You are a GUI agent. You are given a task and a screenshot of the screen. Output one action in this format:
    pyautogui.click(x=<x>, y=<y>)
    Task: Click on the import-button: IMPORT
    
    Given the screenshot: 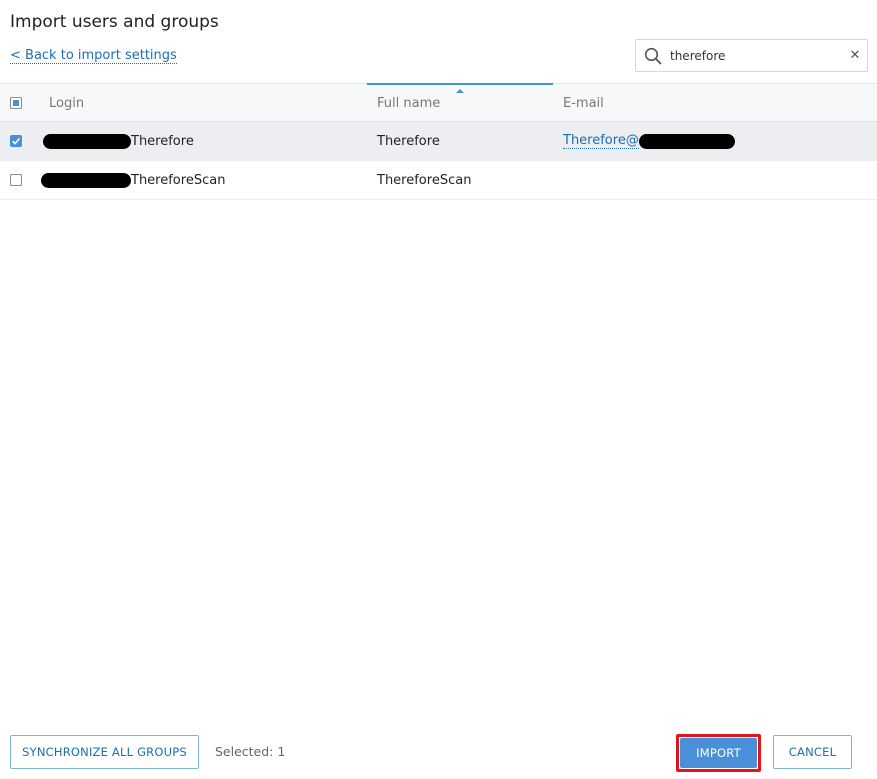 What is the action you would take?
    pyautogui.click(x=718, y=753)
    